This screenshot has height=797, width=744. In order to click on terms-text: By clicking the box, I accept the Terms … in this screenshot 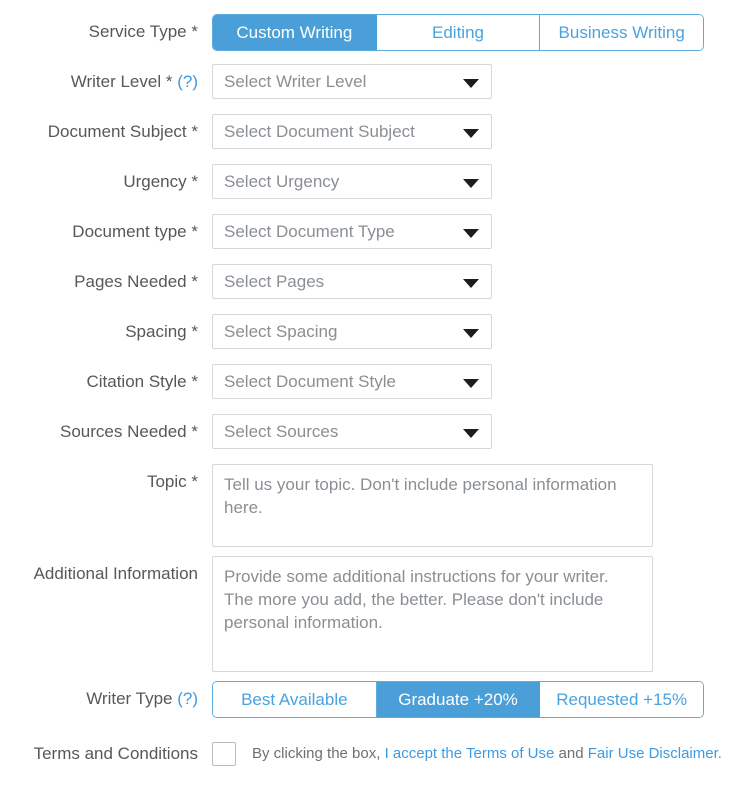, I will do `click(487, 753)`.